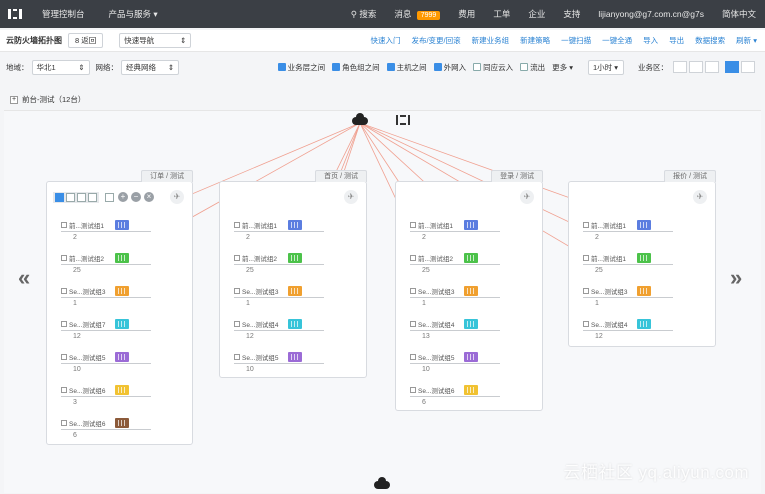 This screenshot has width=765, height=494. What do you see at coordinates (696, 67) in the screenshot?
I see `view-card-icon` at bounding box center [696, 67].